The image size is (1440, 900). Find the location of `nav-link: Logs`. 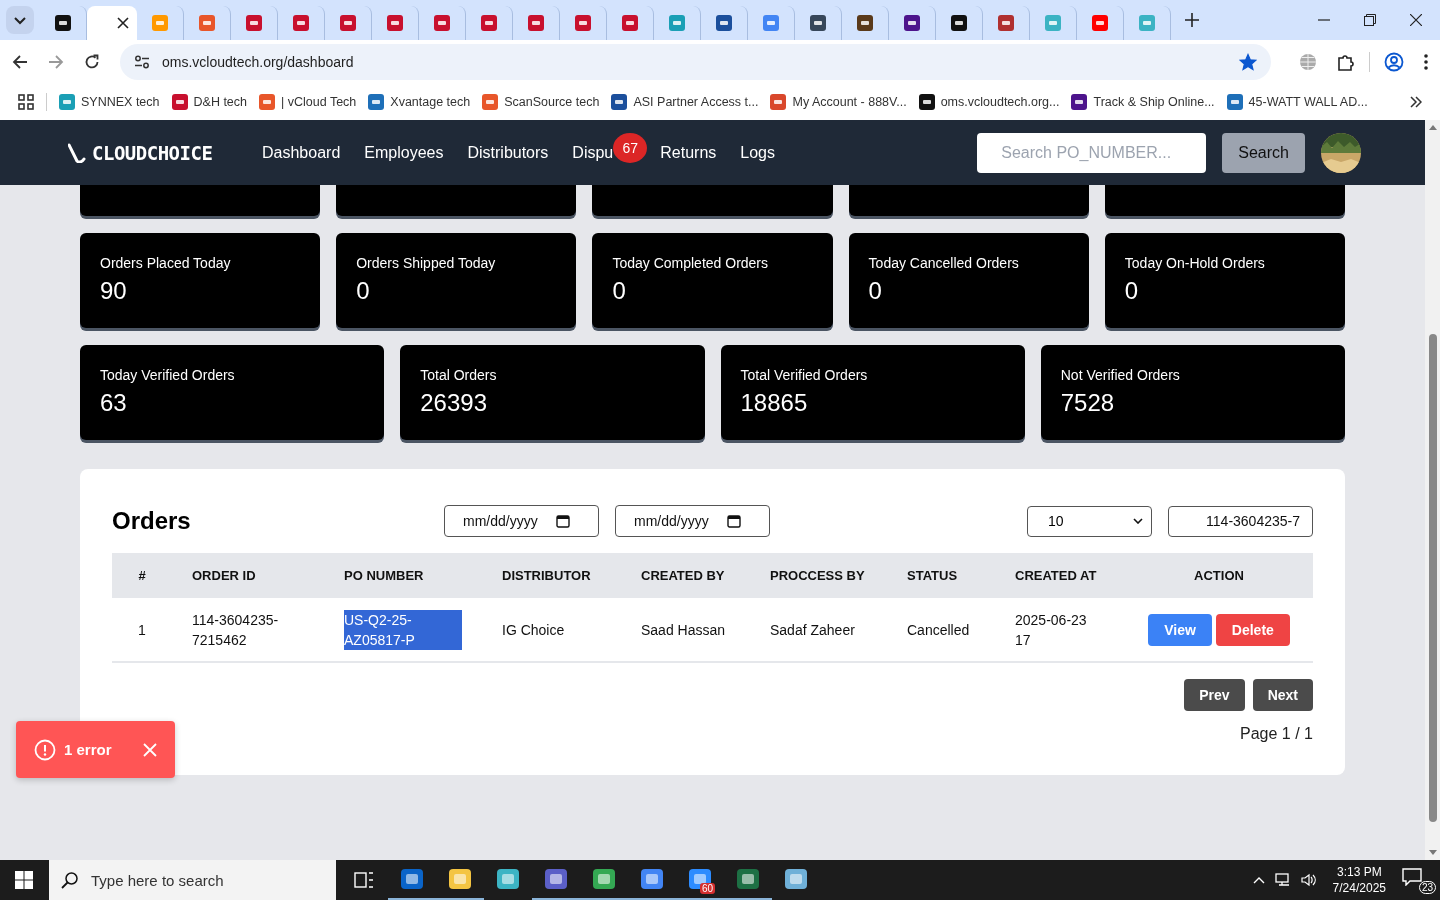

nav-link: Logs is located at coordinates (757, 152).